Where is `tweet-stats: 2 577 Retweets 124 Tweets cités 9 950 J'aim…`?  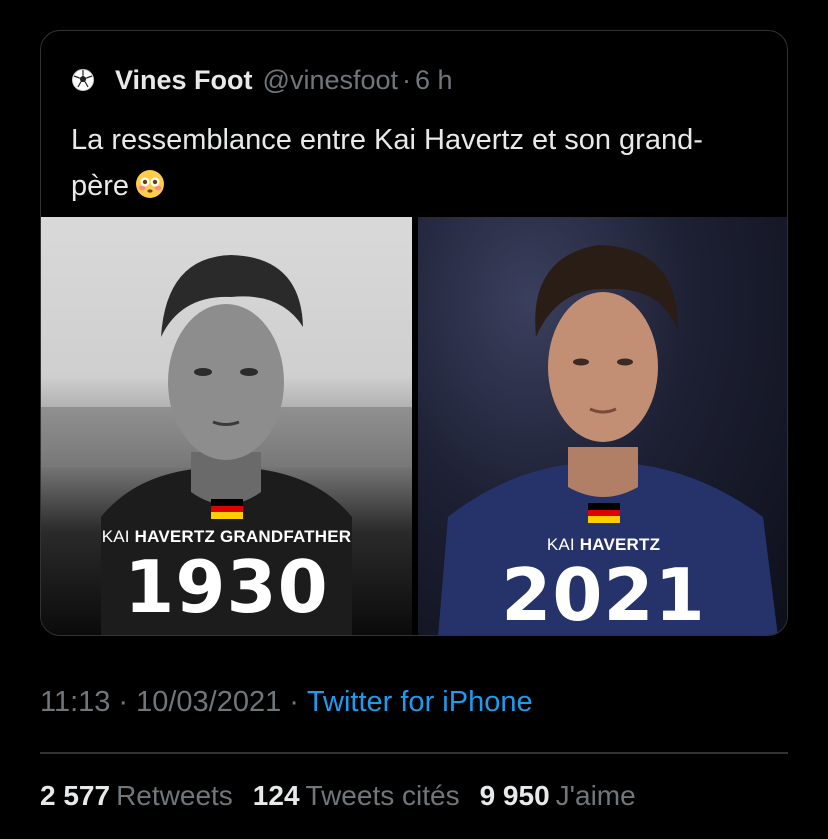 tweet-stats: 2 577 Retweets 124 Tweets cités 9 950 J'aim… is located at coordinates (348, 796).